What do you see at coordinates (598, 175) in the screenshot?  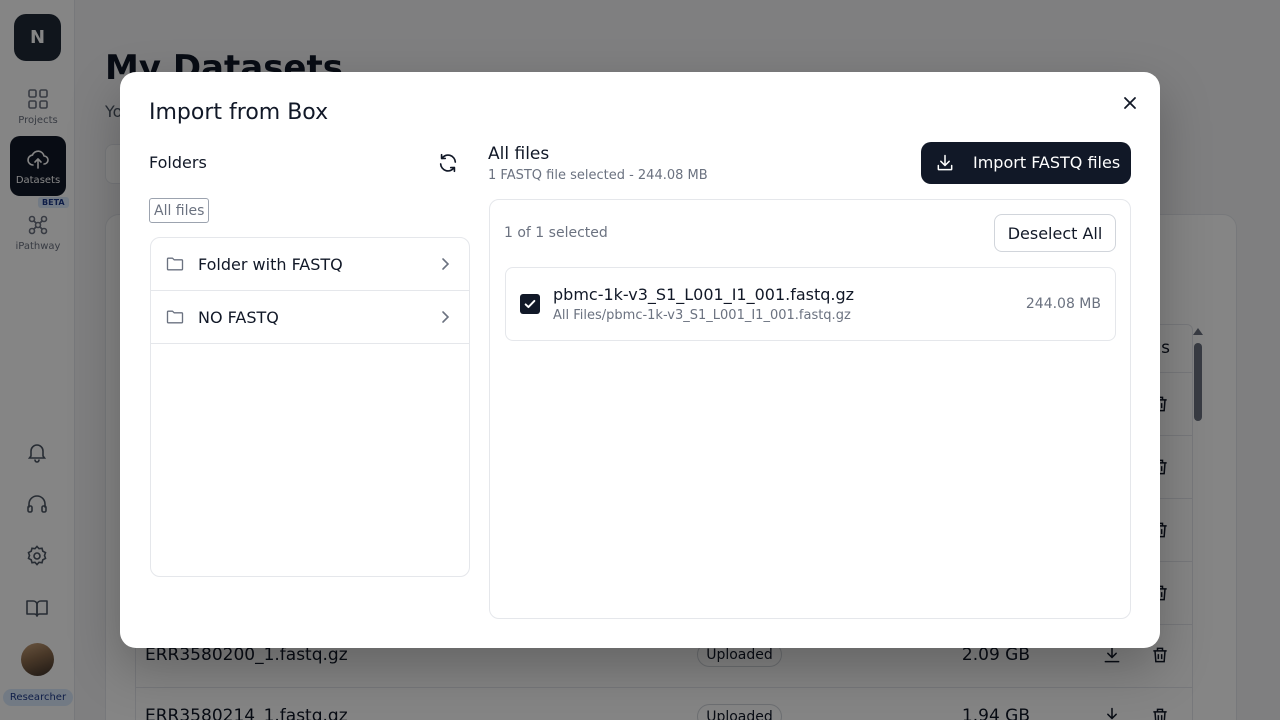 I see `selection-summary: 1 FASTQ file selected - 244.08 MB` at bounding box center [598, 175].